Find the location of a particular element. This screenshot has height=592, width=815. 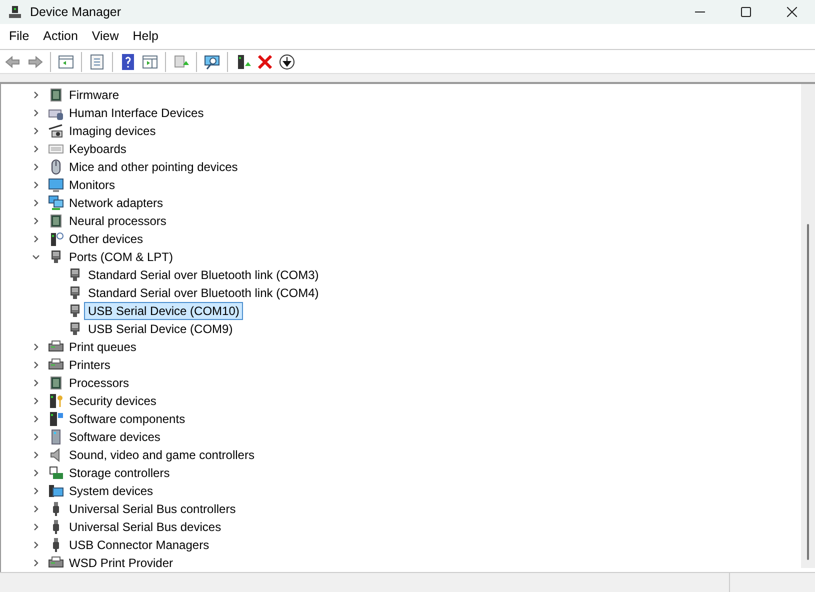

tree-item: Security devices is located at coordinates (112, 401).